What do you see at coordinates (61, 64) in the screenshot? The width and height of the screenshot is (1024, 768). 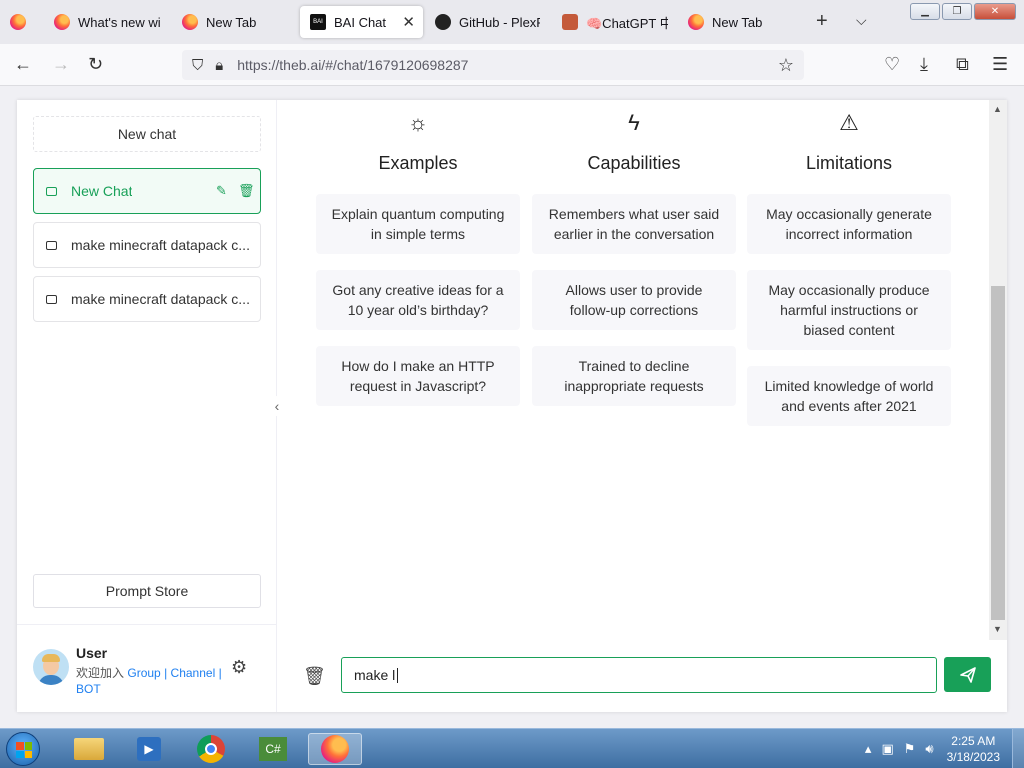 I see `forward-arrow-icon: →` at bounding box center [61, 64].